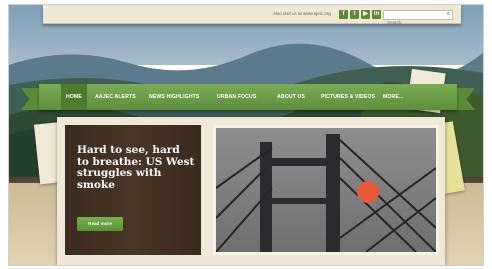 This screenshot has width=492, height=269. Describe the element at coordinates (291, 97) in the screenshot. I see `nav-item-about-us: ABOUT US` at that location.